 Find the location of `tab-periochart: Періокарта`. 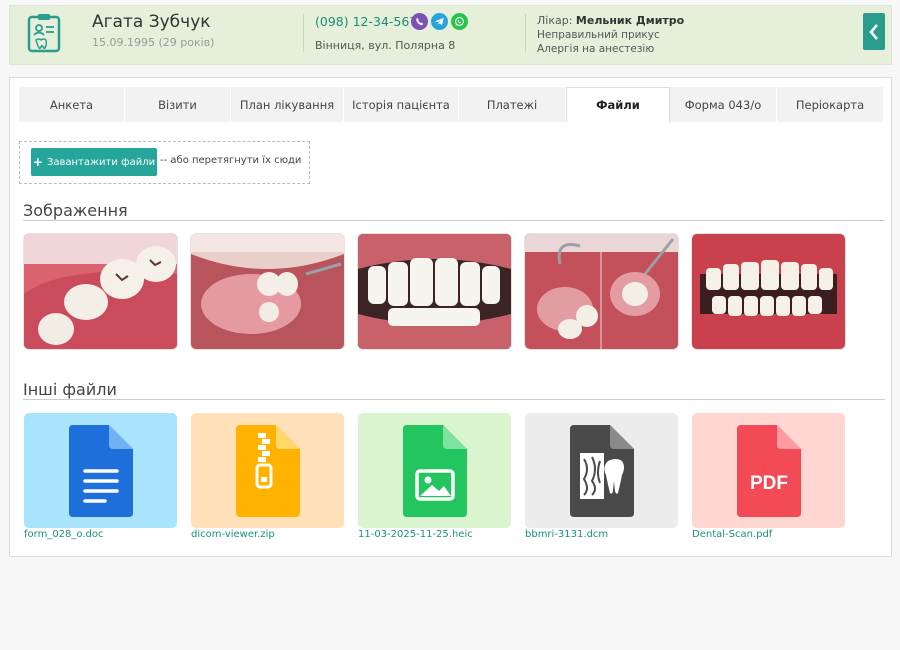

tab-periochart: Періокарта is located at coordinates (830, 104).